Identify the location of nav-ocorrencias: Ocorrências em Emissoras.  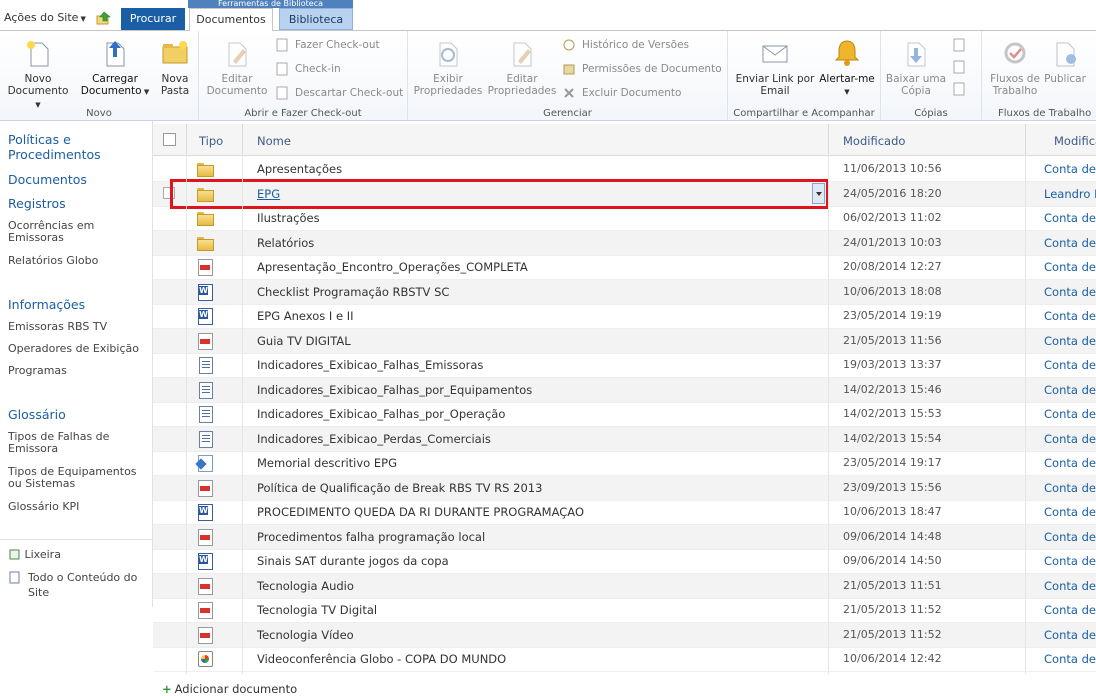
(68, 232).